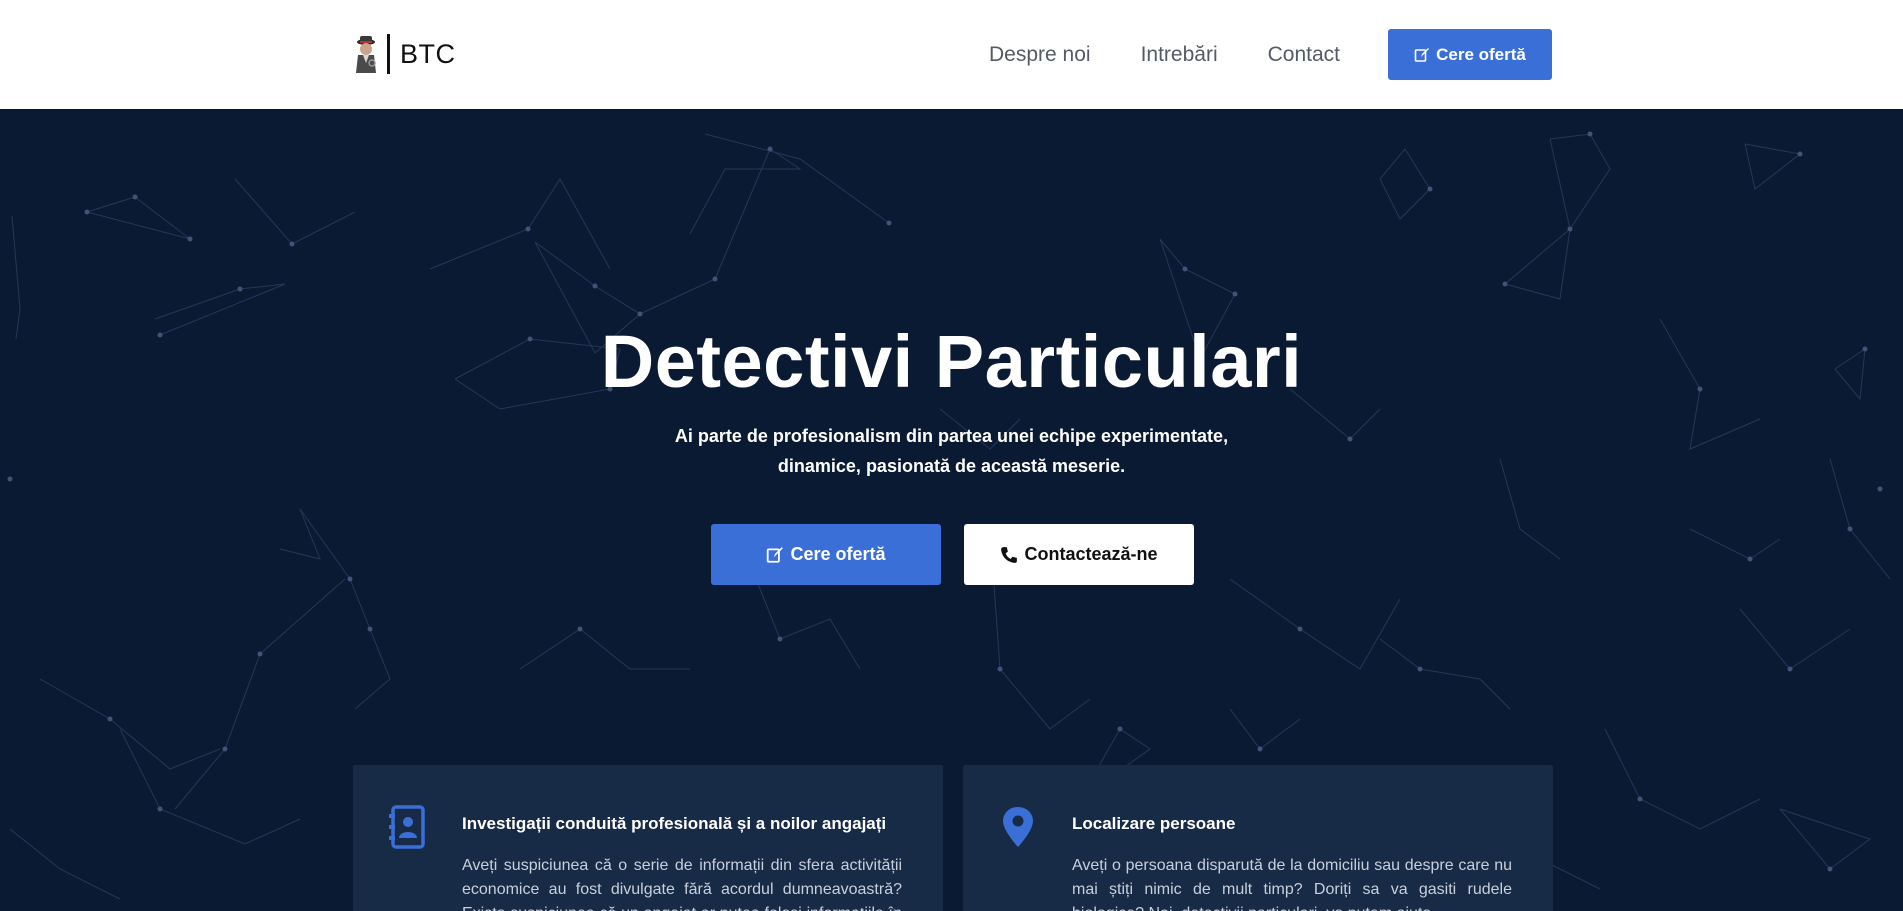  What do you see at coordinates (1018, 827) in the screenshot?
I see `map-marker-icon` at bounding box center [1018, 827].